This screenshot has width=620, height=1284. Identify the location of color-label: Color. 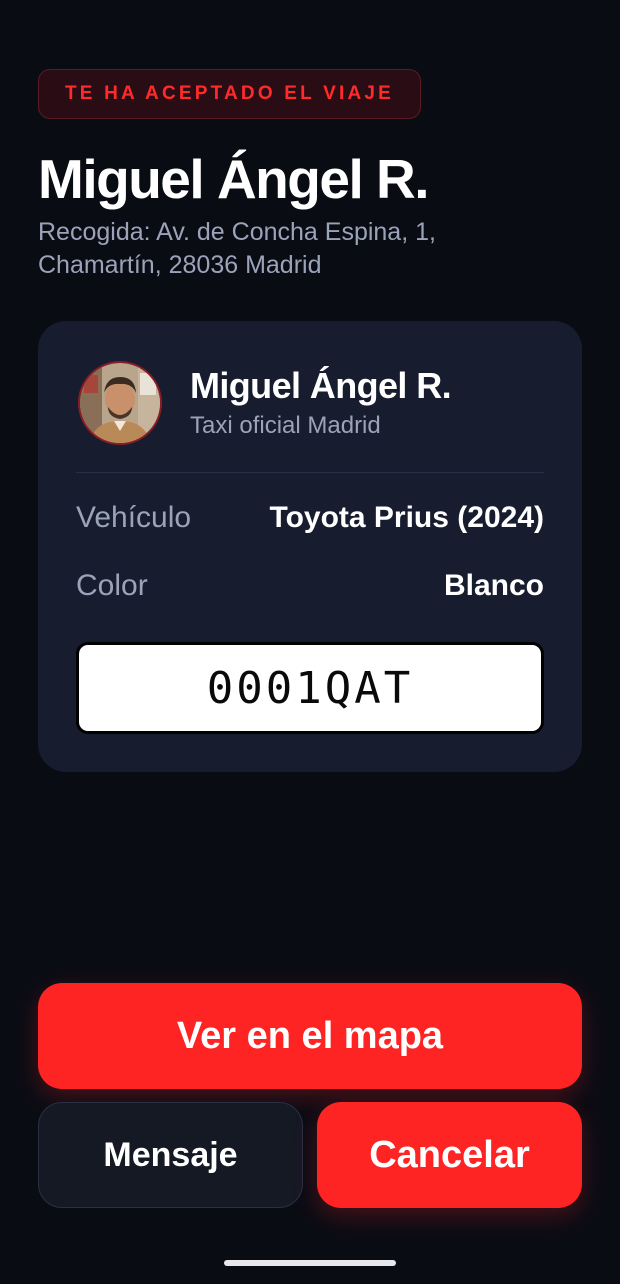
(112, 585).